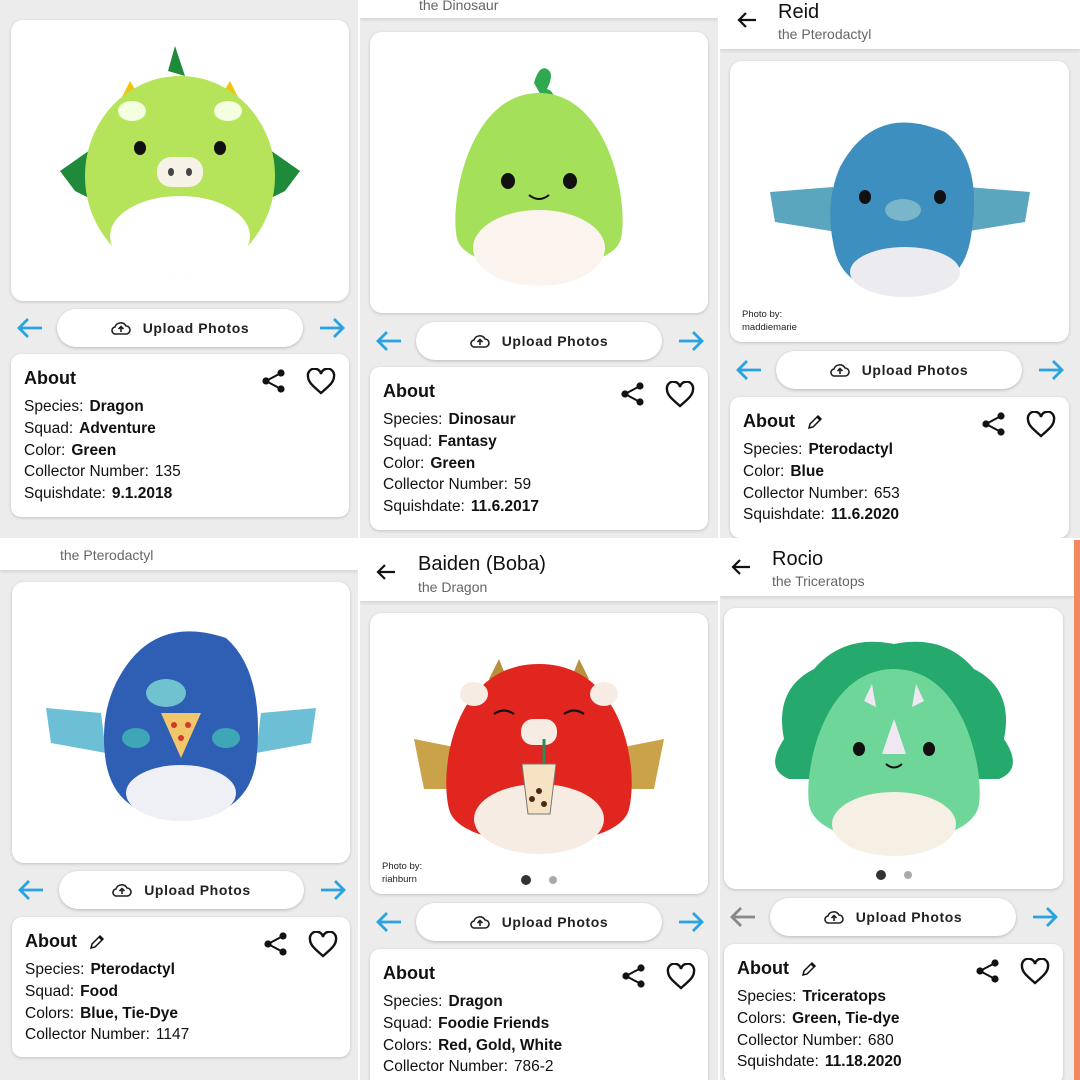  What do you see at coordinates (98, 494) in the screenshot?
I see `about-row-squishdate: Squishdate: 9.1.2018` at bounding box center [98, 494].